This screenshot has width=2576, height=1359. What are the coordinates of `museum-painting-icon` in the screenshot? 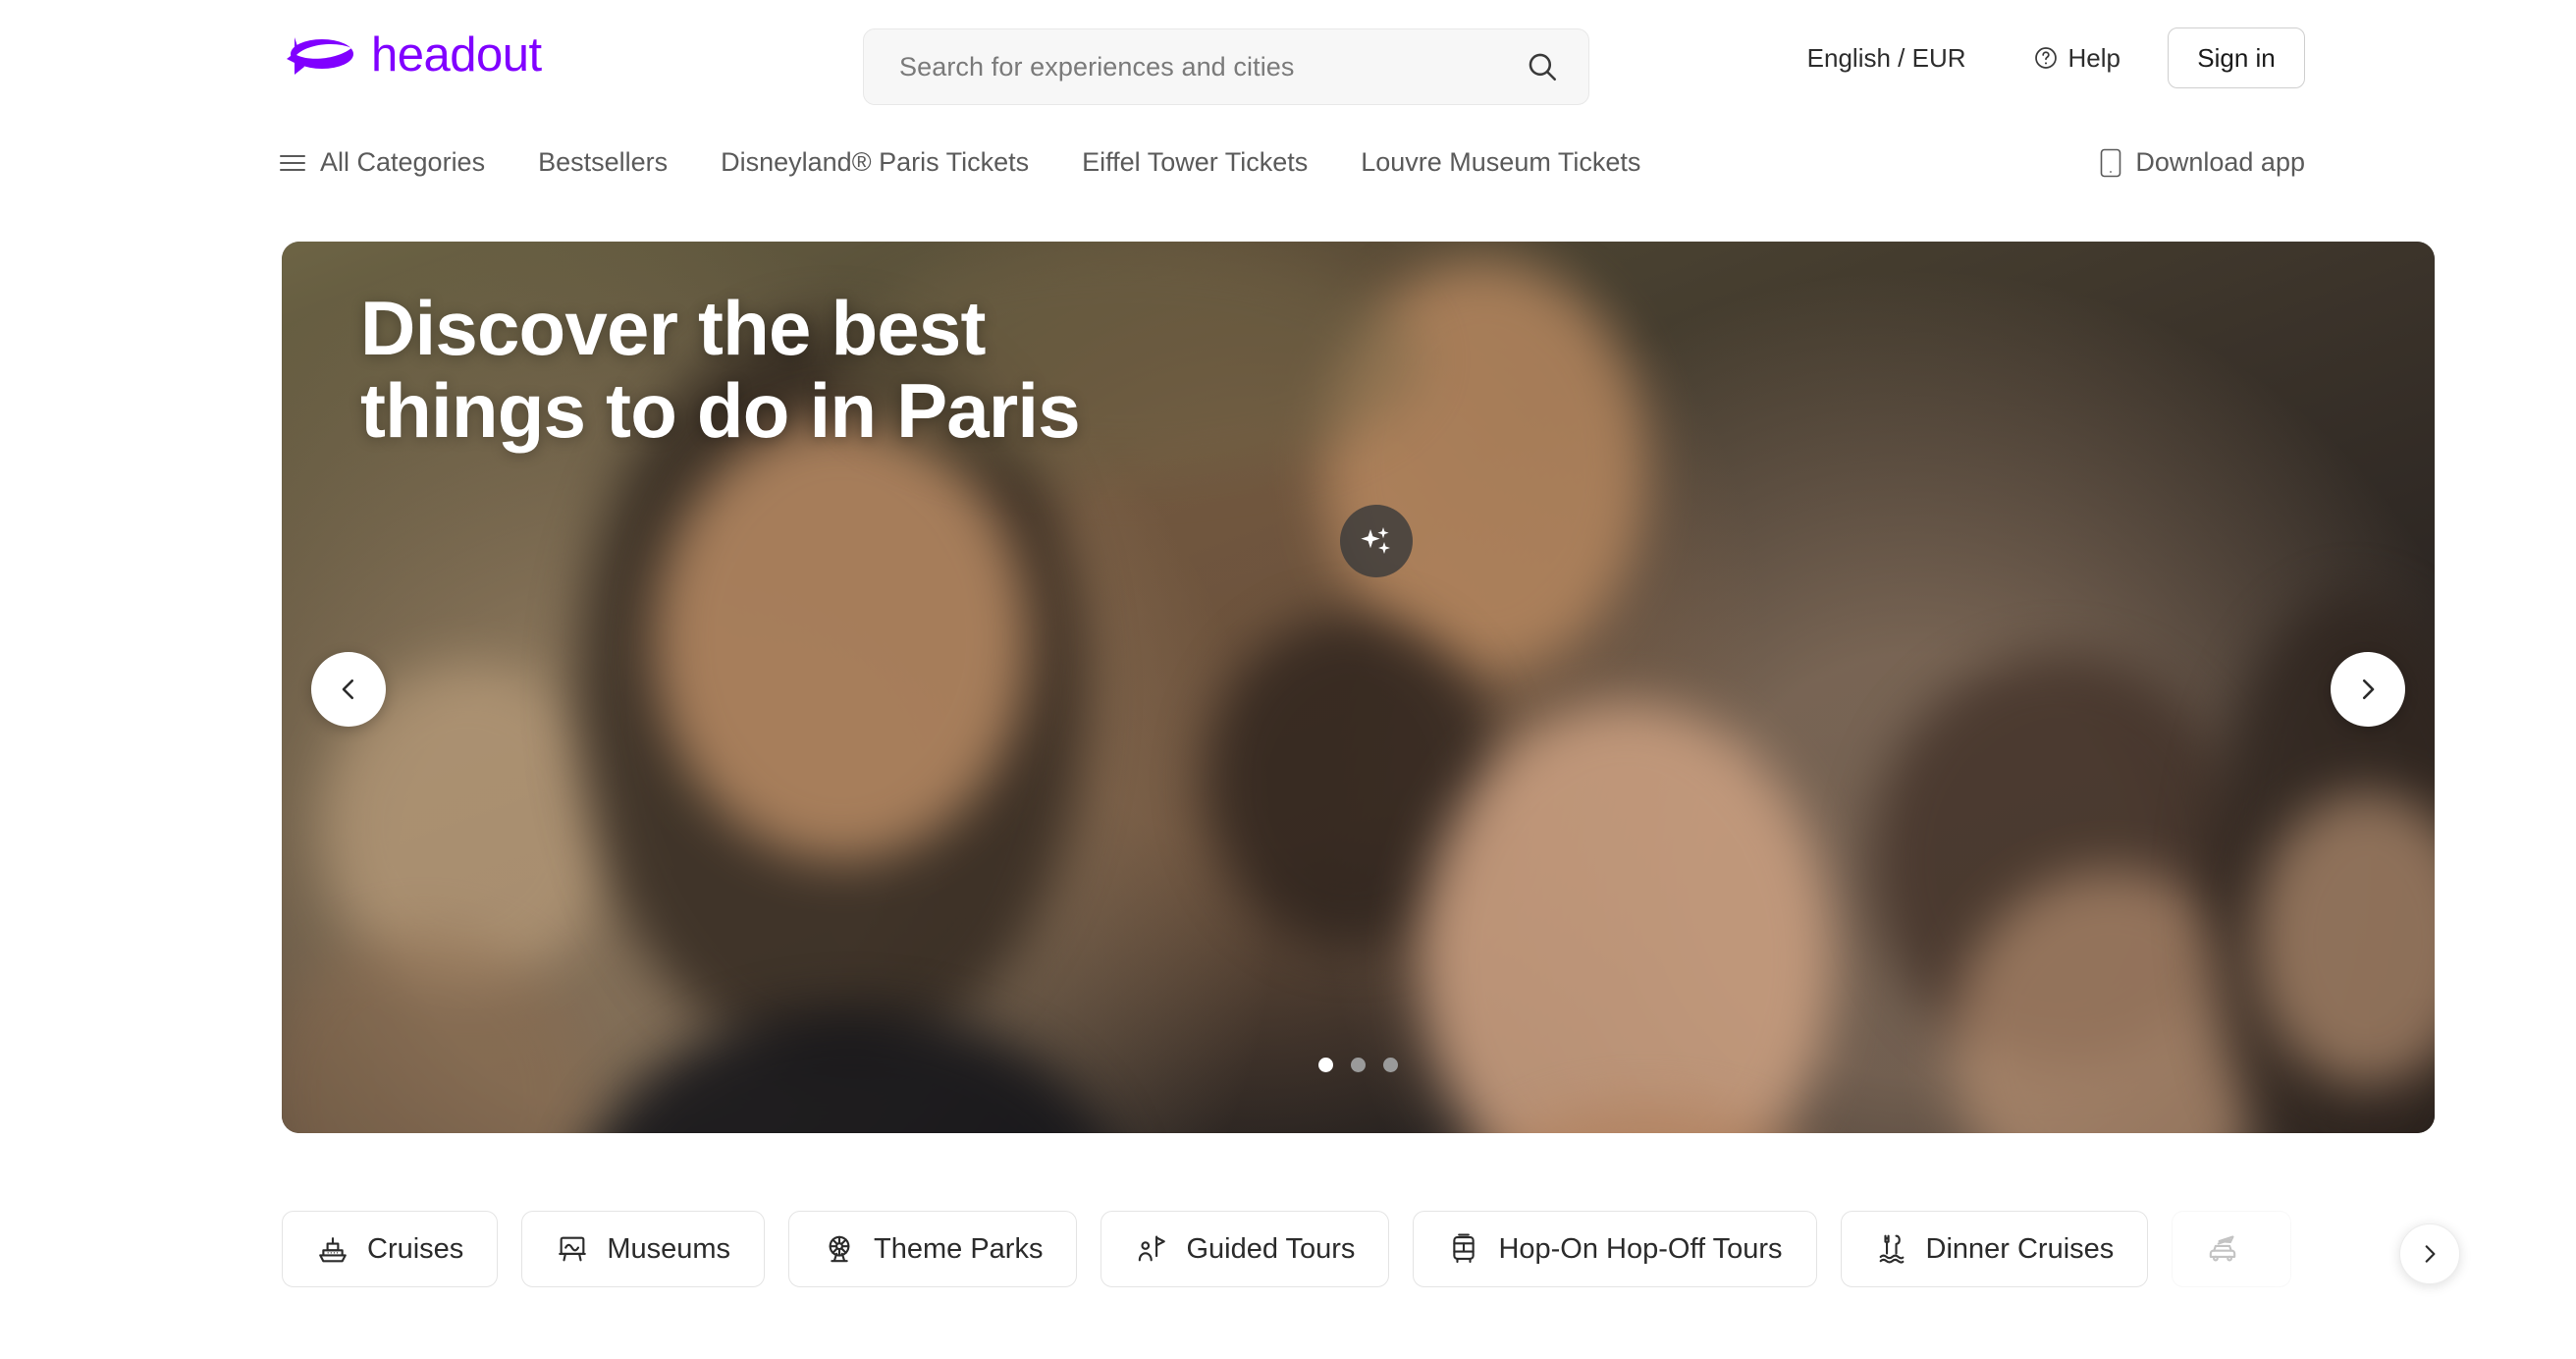 It's located at (573, 1249).